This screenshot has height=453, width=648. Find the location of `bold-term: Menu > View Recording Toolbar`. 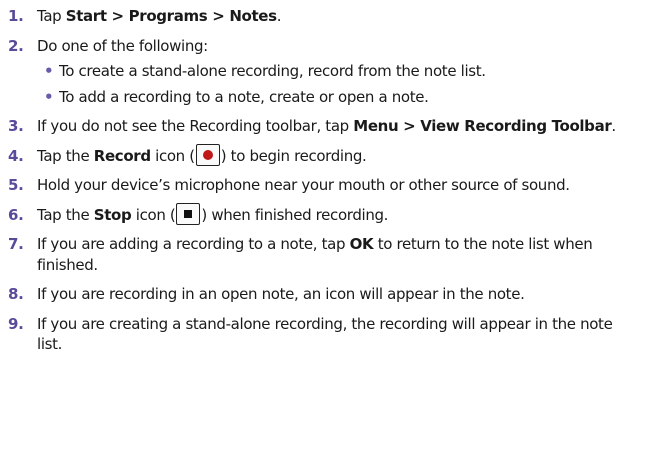

bold-term: Menu > View Recording Toolbar is located at coordinates (482, 126).